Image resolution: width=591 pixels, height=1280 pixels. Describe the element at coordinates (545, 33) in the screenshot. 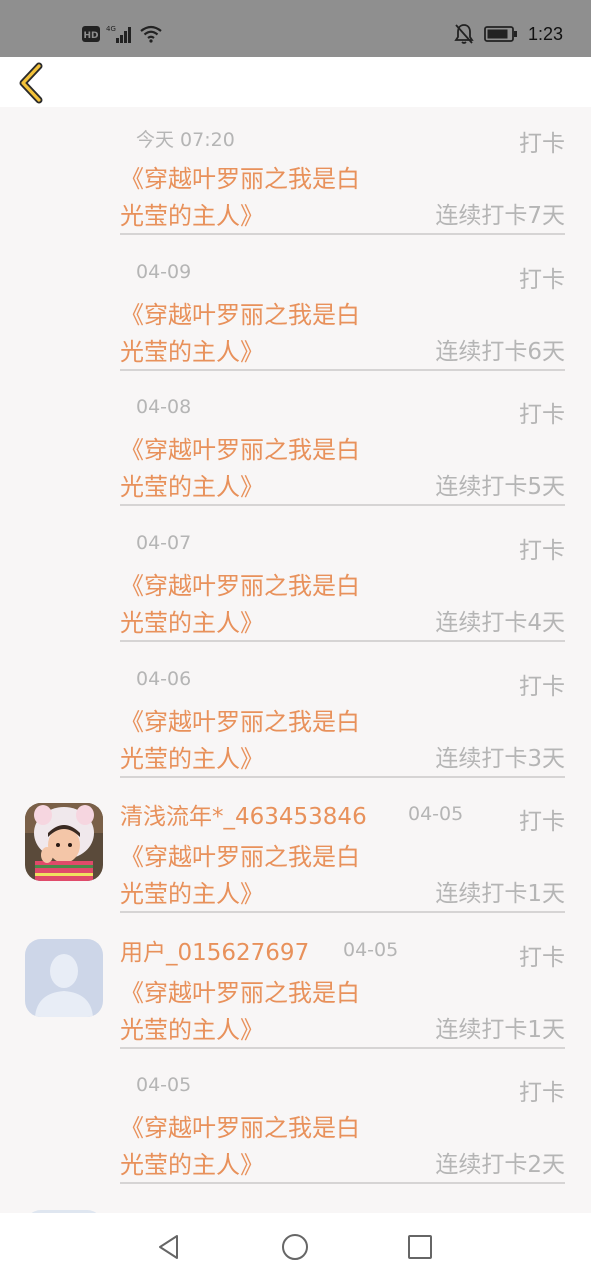

I see `clock: 1:23` at that location.